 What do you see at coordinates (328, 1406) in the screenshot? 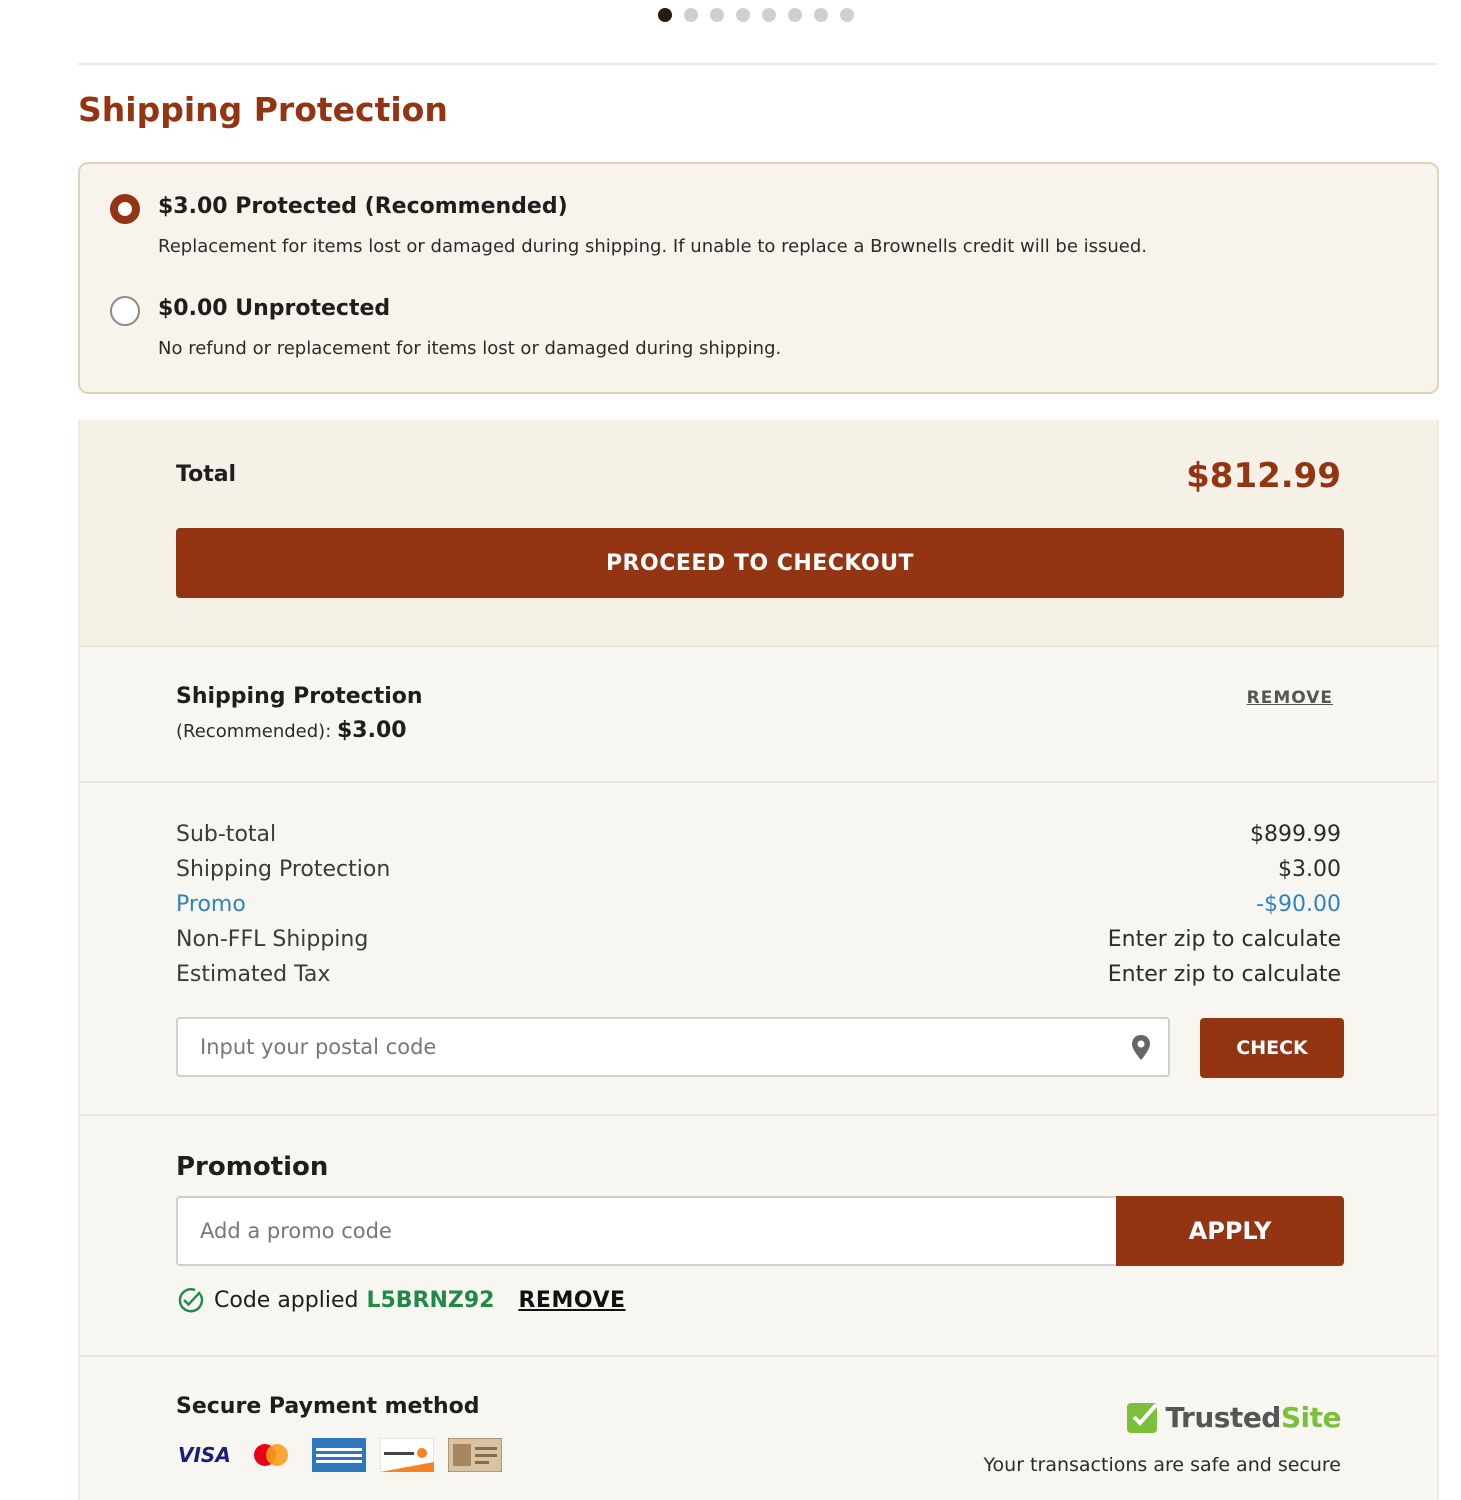
I see `secure-payment-heading: Secure Payment method` at bounding box center [328, 1406].